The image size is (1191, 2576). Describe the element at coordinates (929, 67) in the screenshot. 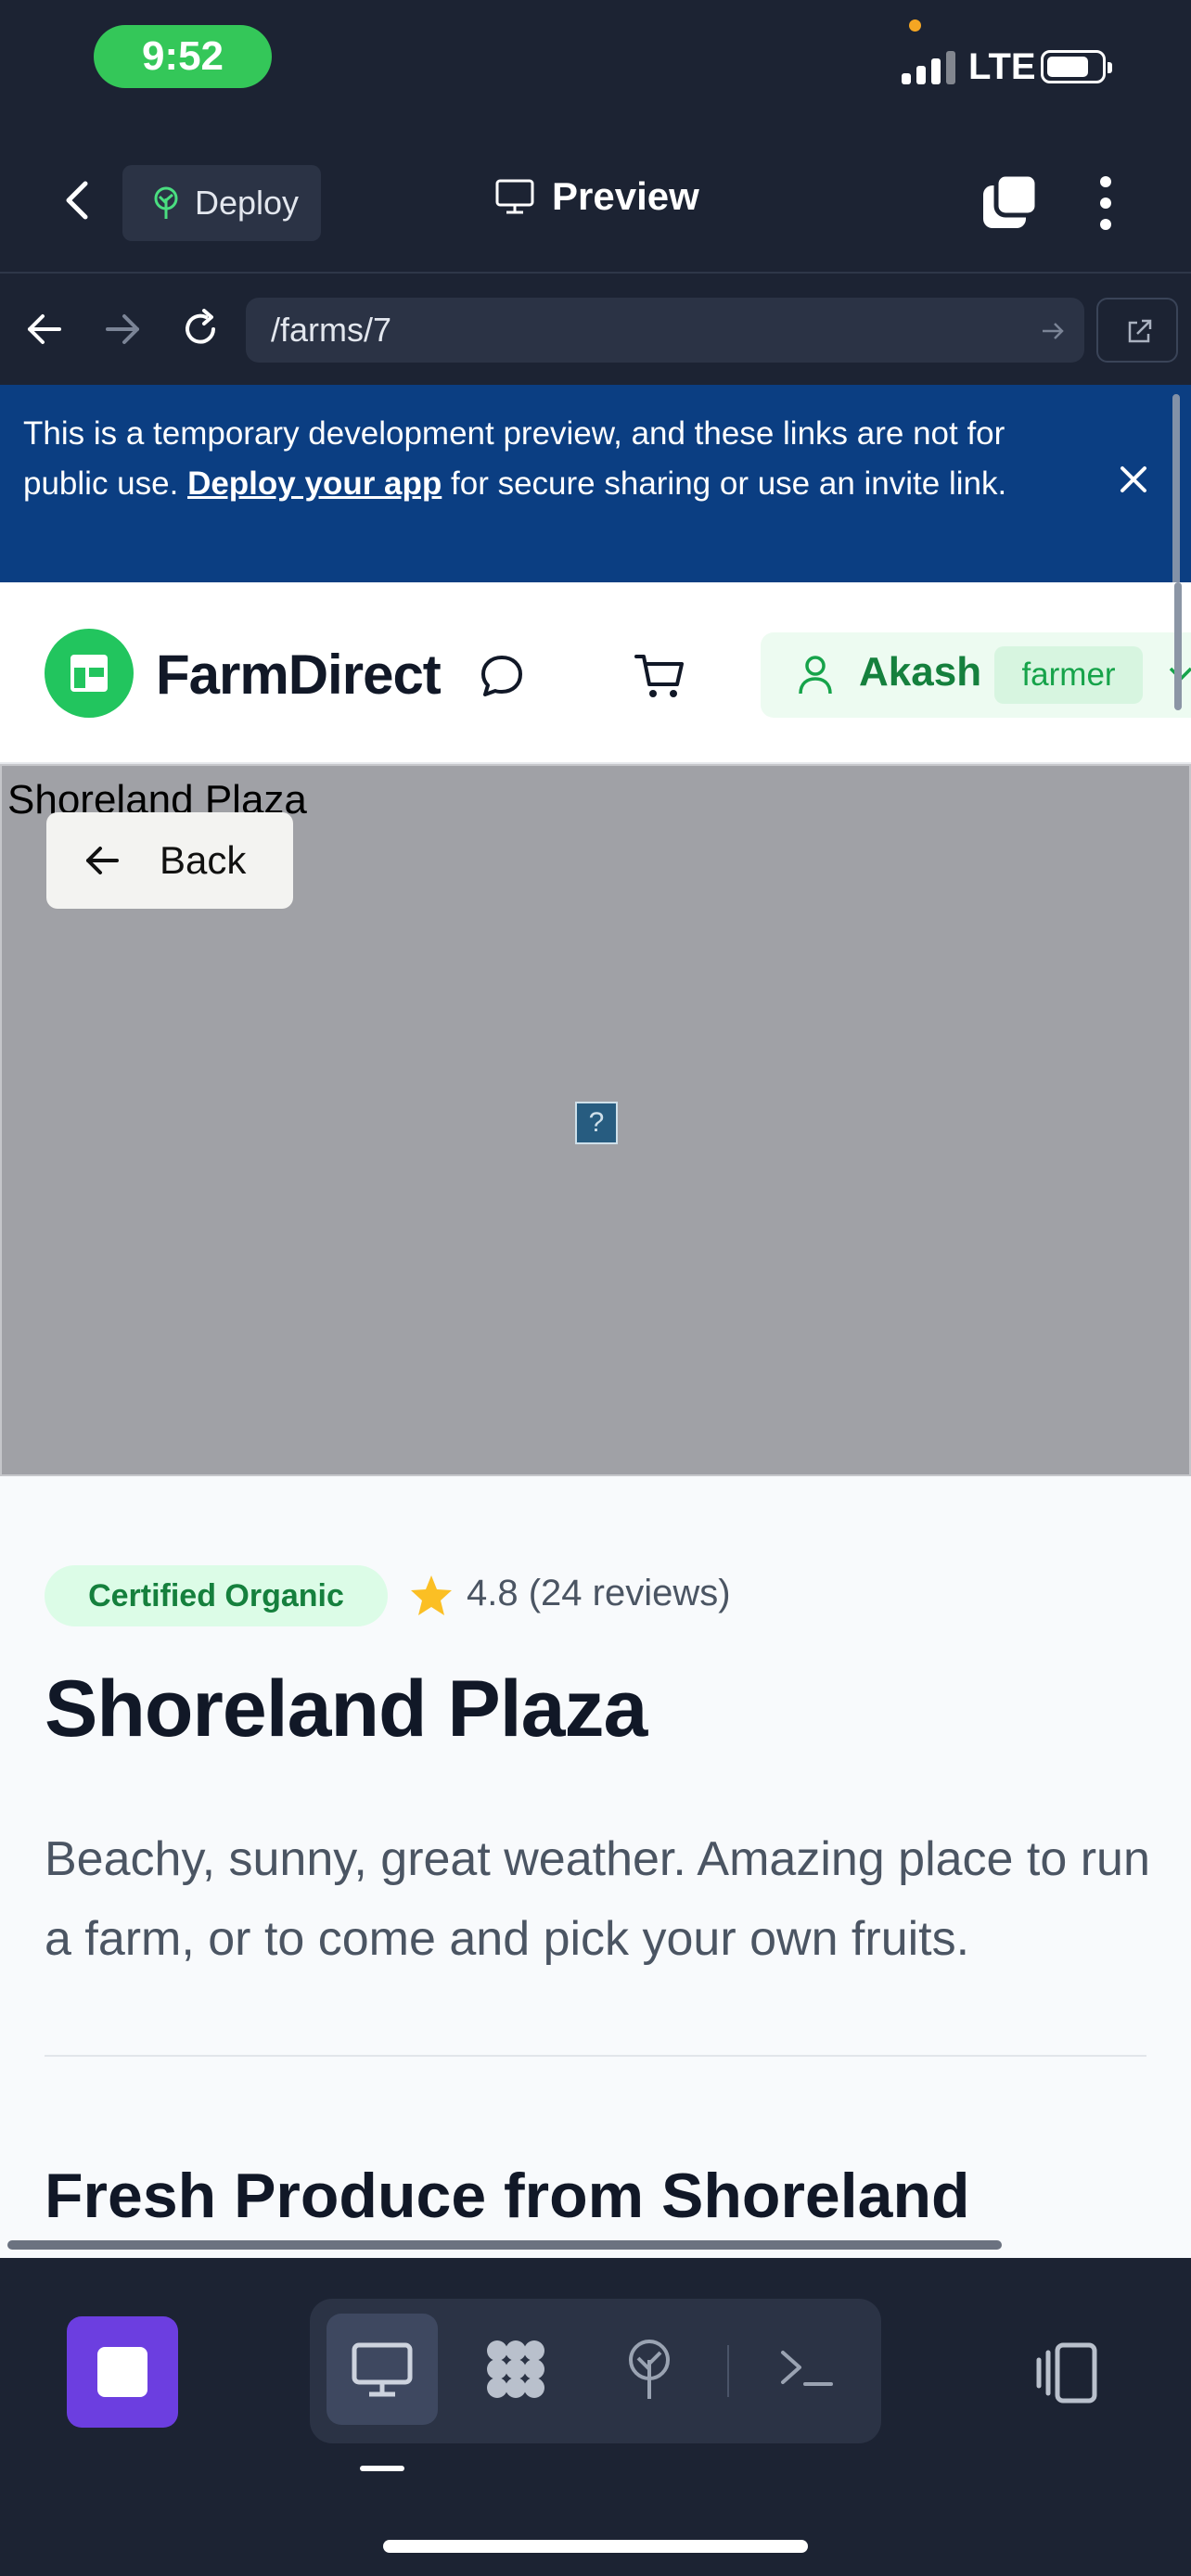

I see `signal-icon` at that location.